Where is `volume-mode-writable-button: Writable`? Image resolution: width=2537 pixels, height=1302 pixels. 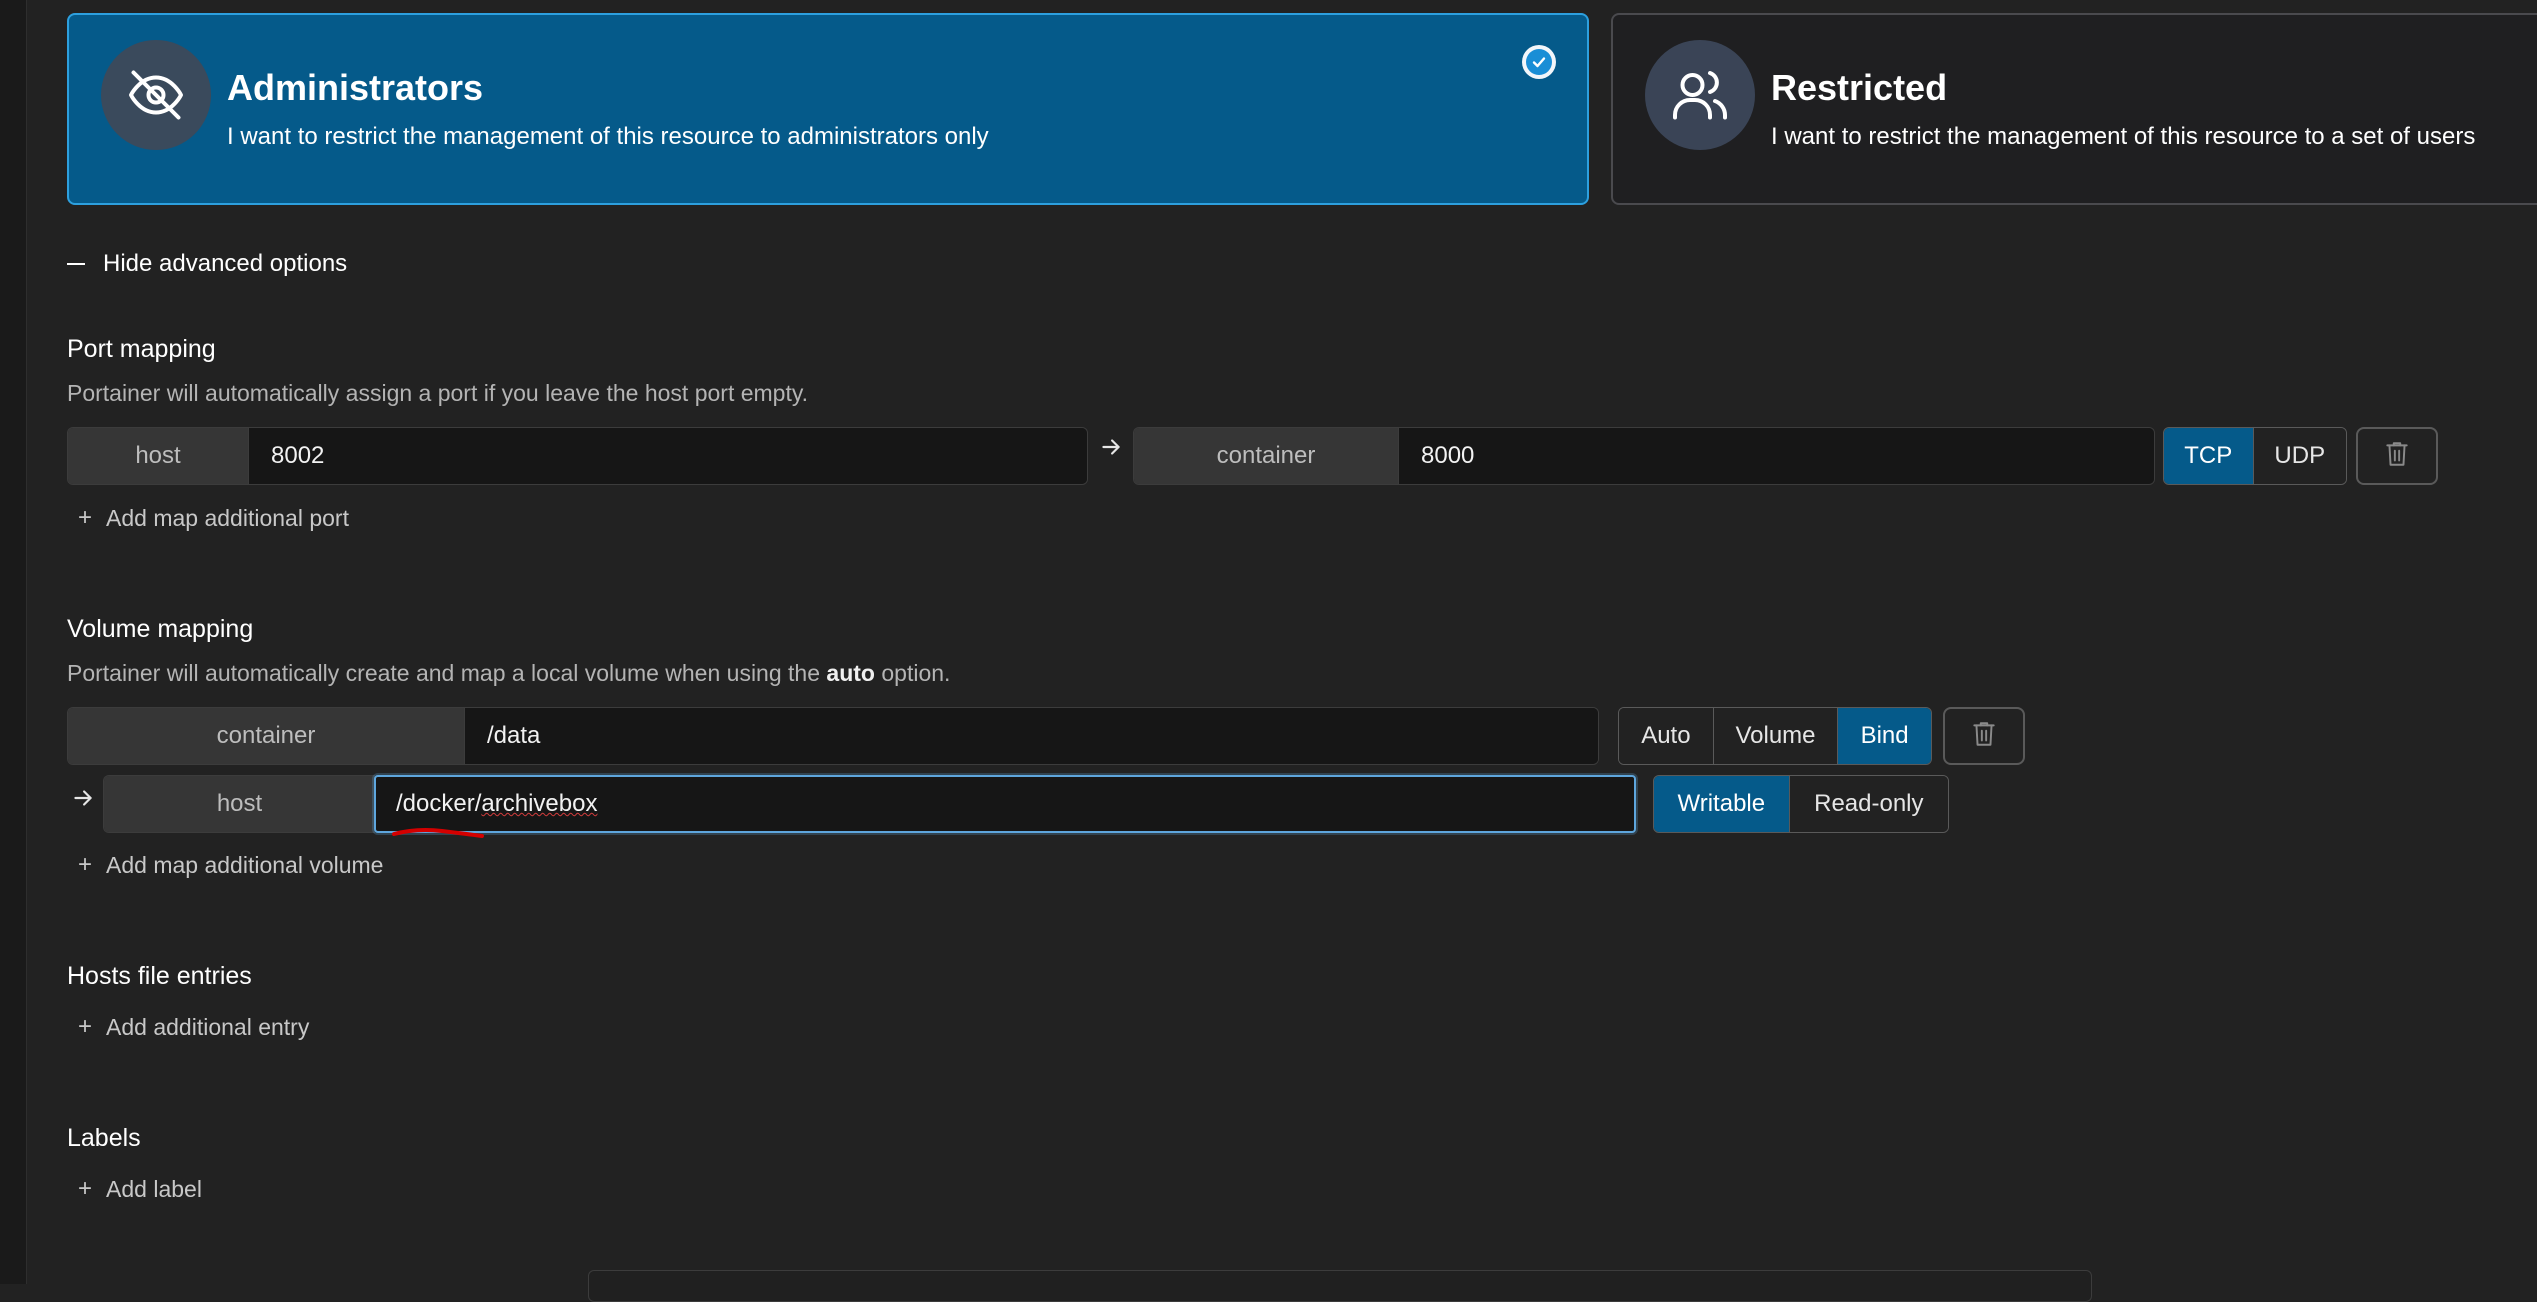 volume-mode-writable-button: Writable is located at coordinates (1722, 804).